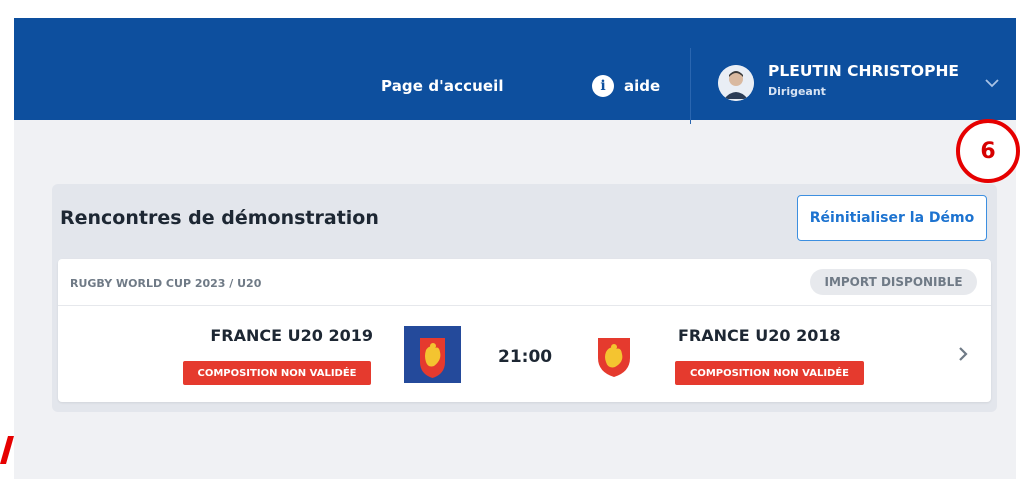 The width and height of the screenshot is (1026, 479). I want to click on avatar-icon, so click(736, 83).